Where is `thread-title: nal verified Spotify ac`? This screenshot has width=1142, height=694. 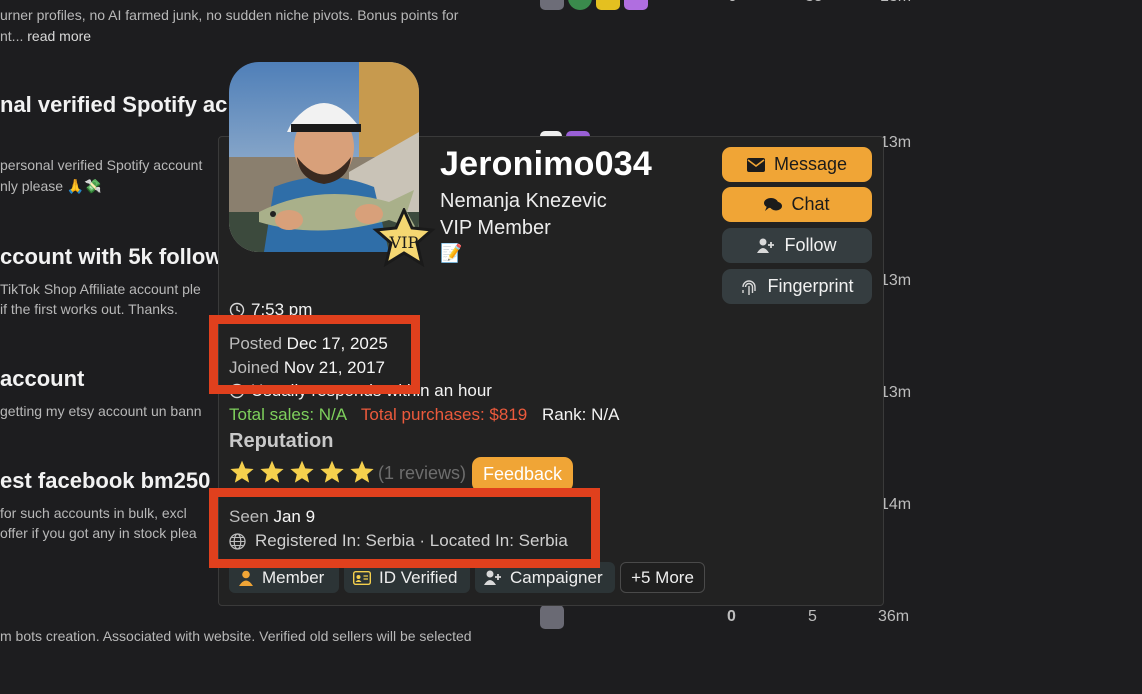
thread-title: nal verified Spotify ac is located at coordinates (113, 105).